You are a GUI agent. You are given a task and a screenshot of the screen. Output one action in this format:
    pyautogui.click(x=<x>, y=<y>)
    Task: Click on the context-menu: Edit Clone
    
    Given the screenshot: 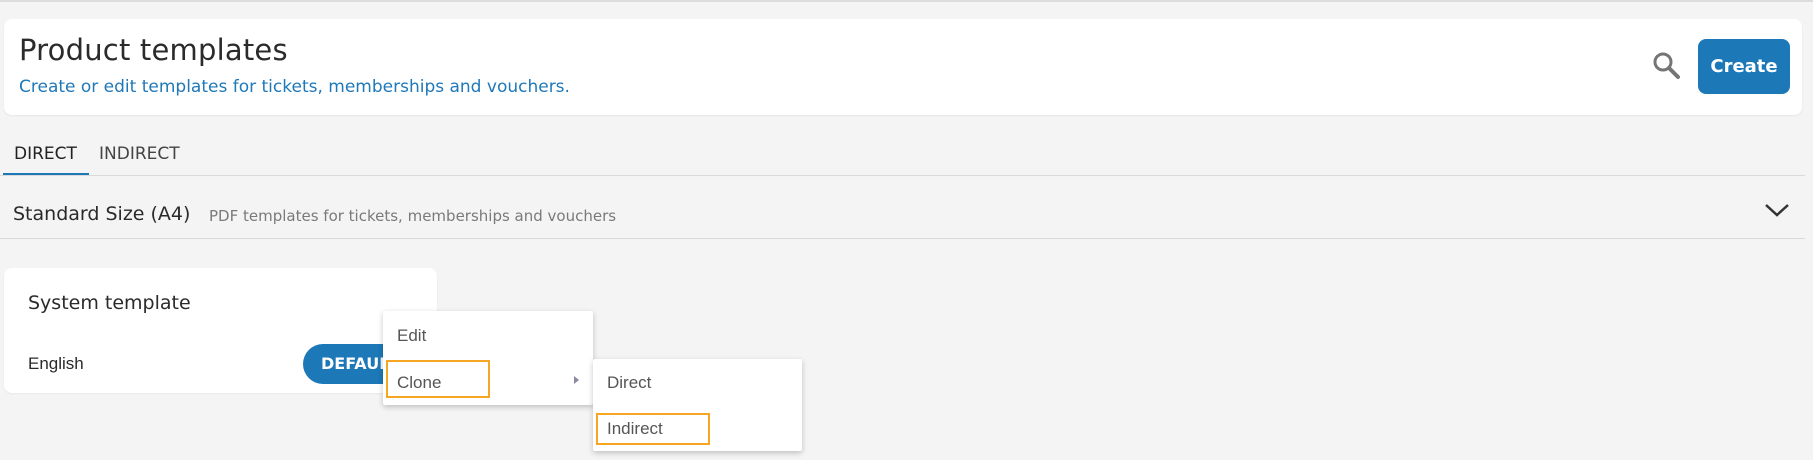 What is the action you would take?
    pyautogui.click(x=488, y=358)
    